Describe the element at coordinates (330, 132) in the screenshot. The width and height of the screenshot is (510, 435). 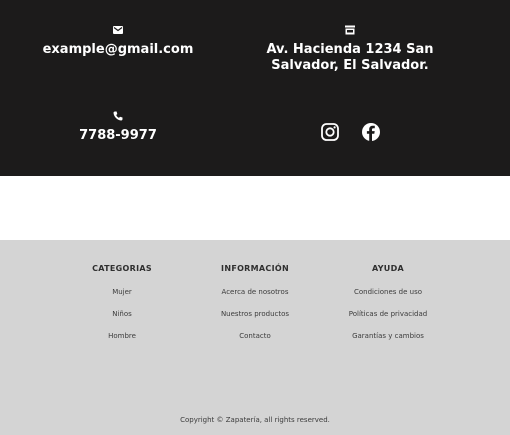
I see `instagram-icon` at that location.